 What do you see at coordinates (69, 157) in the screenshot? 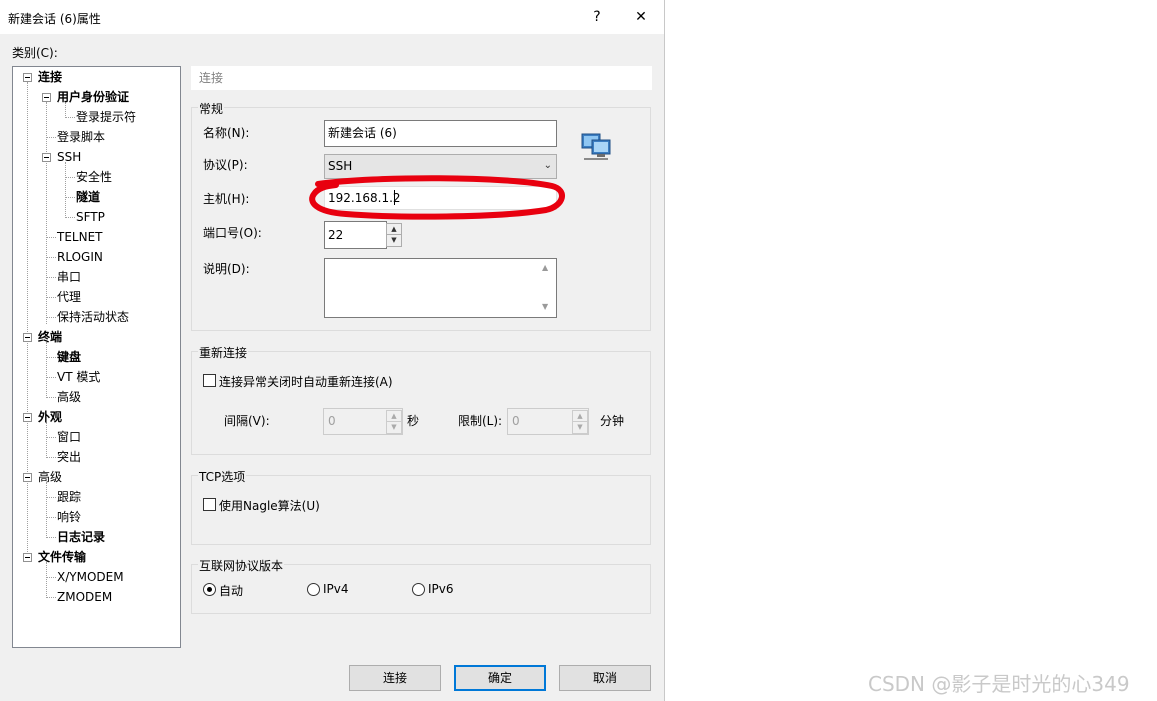
I see `tree-item-ssh: SSH` at bounding box center [69, 157].